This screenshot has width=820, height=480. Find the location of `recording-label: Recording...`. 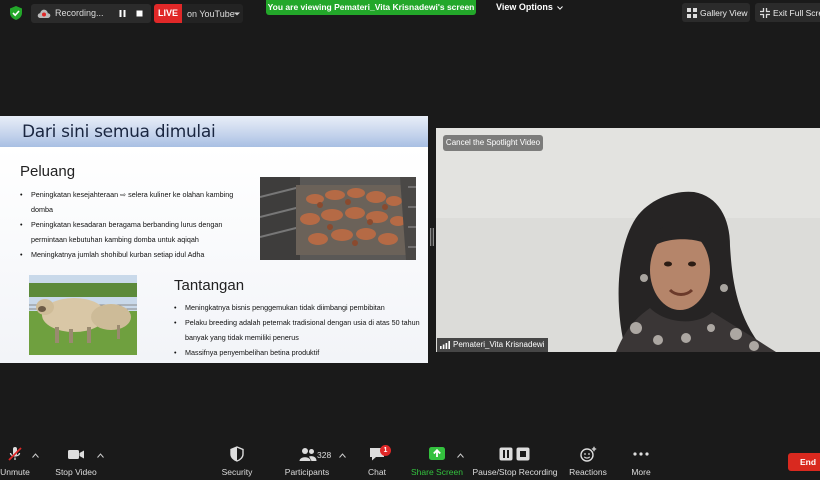

recording-label: Recording... is located at coordinates (79, 13).